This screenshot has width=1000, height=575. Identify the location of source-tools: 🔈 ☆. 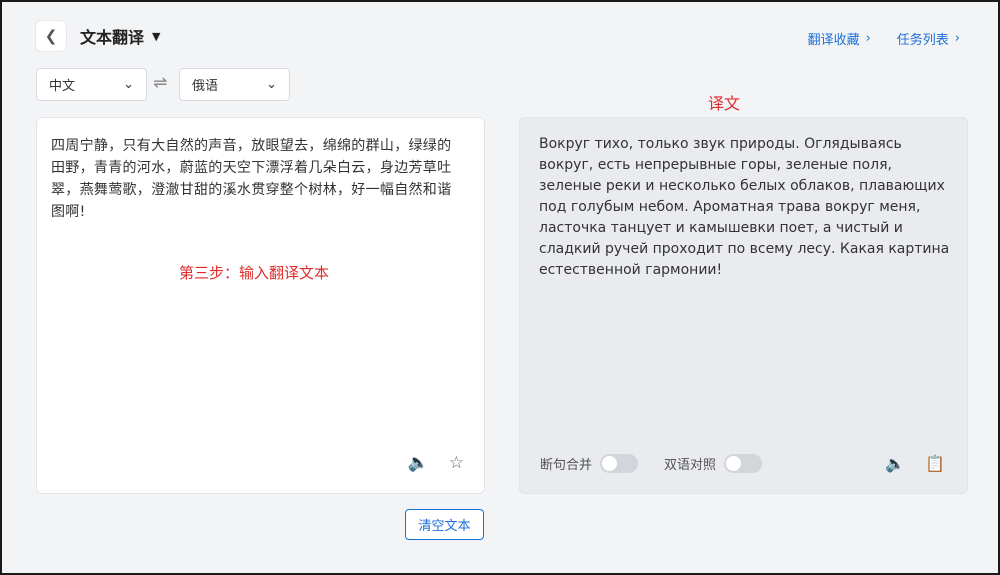
(436, 463).